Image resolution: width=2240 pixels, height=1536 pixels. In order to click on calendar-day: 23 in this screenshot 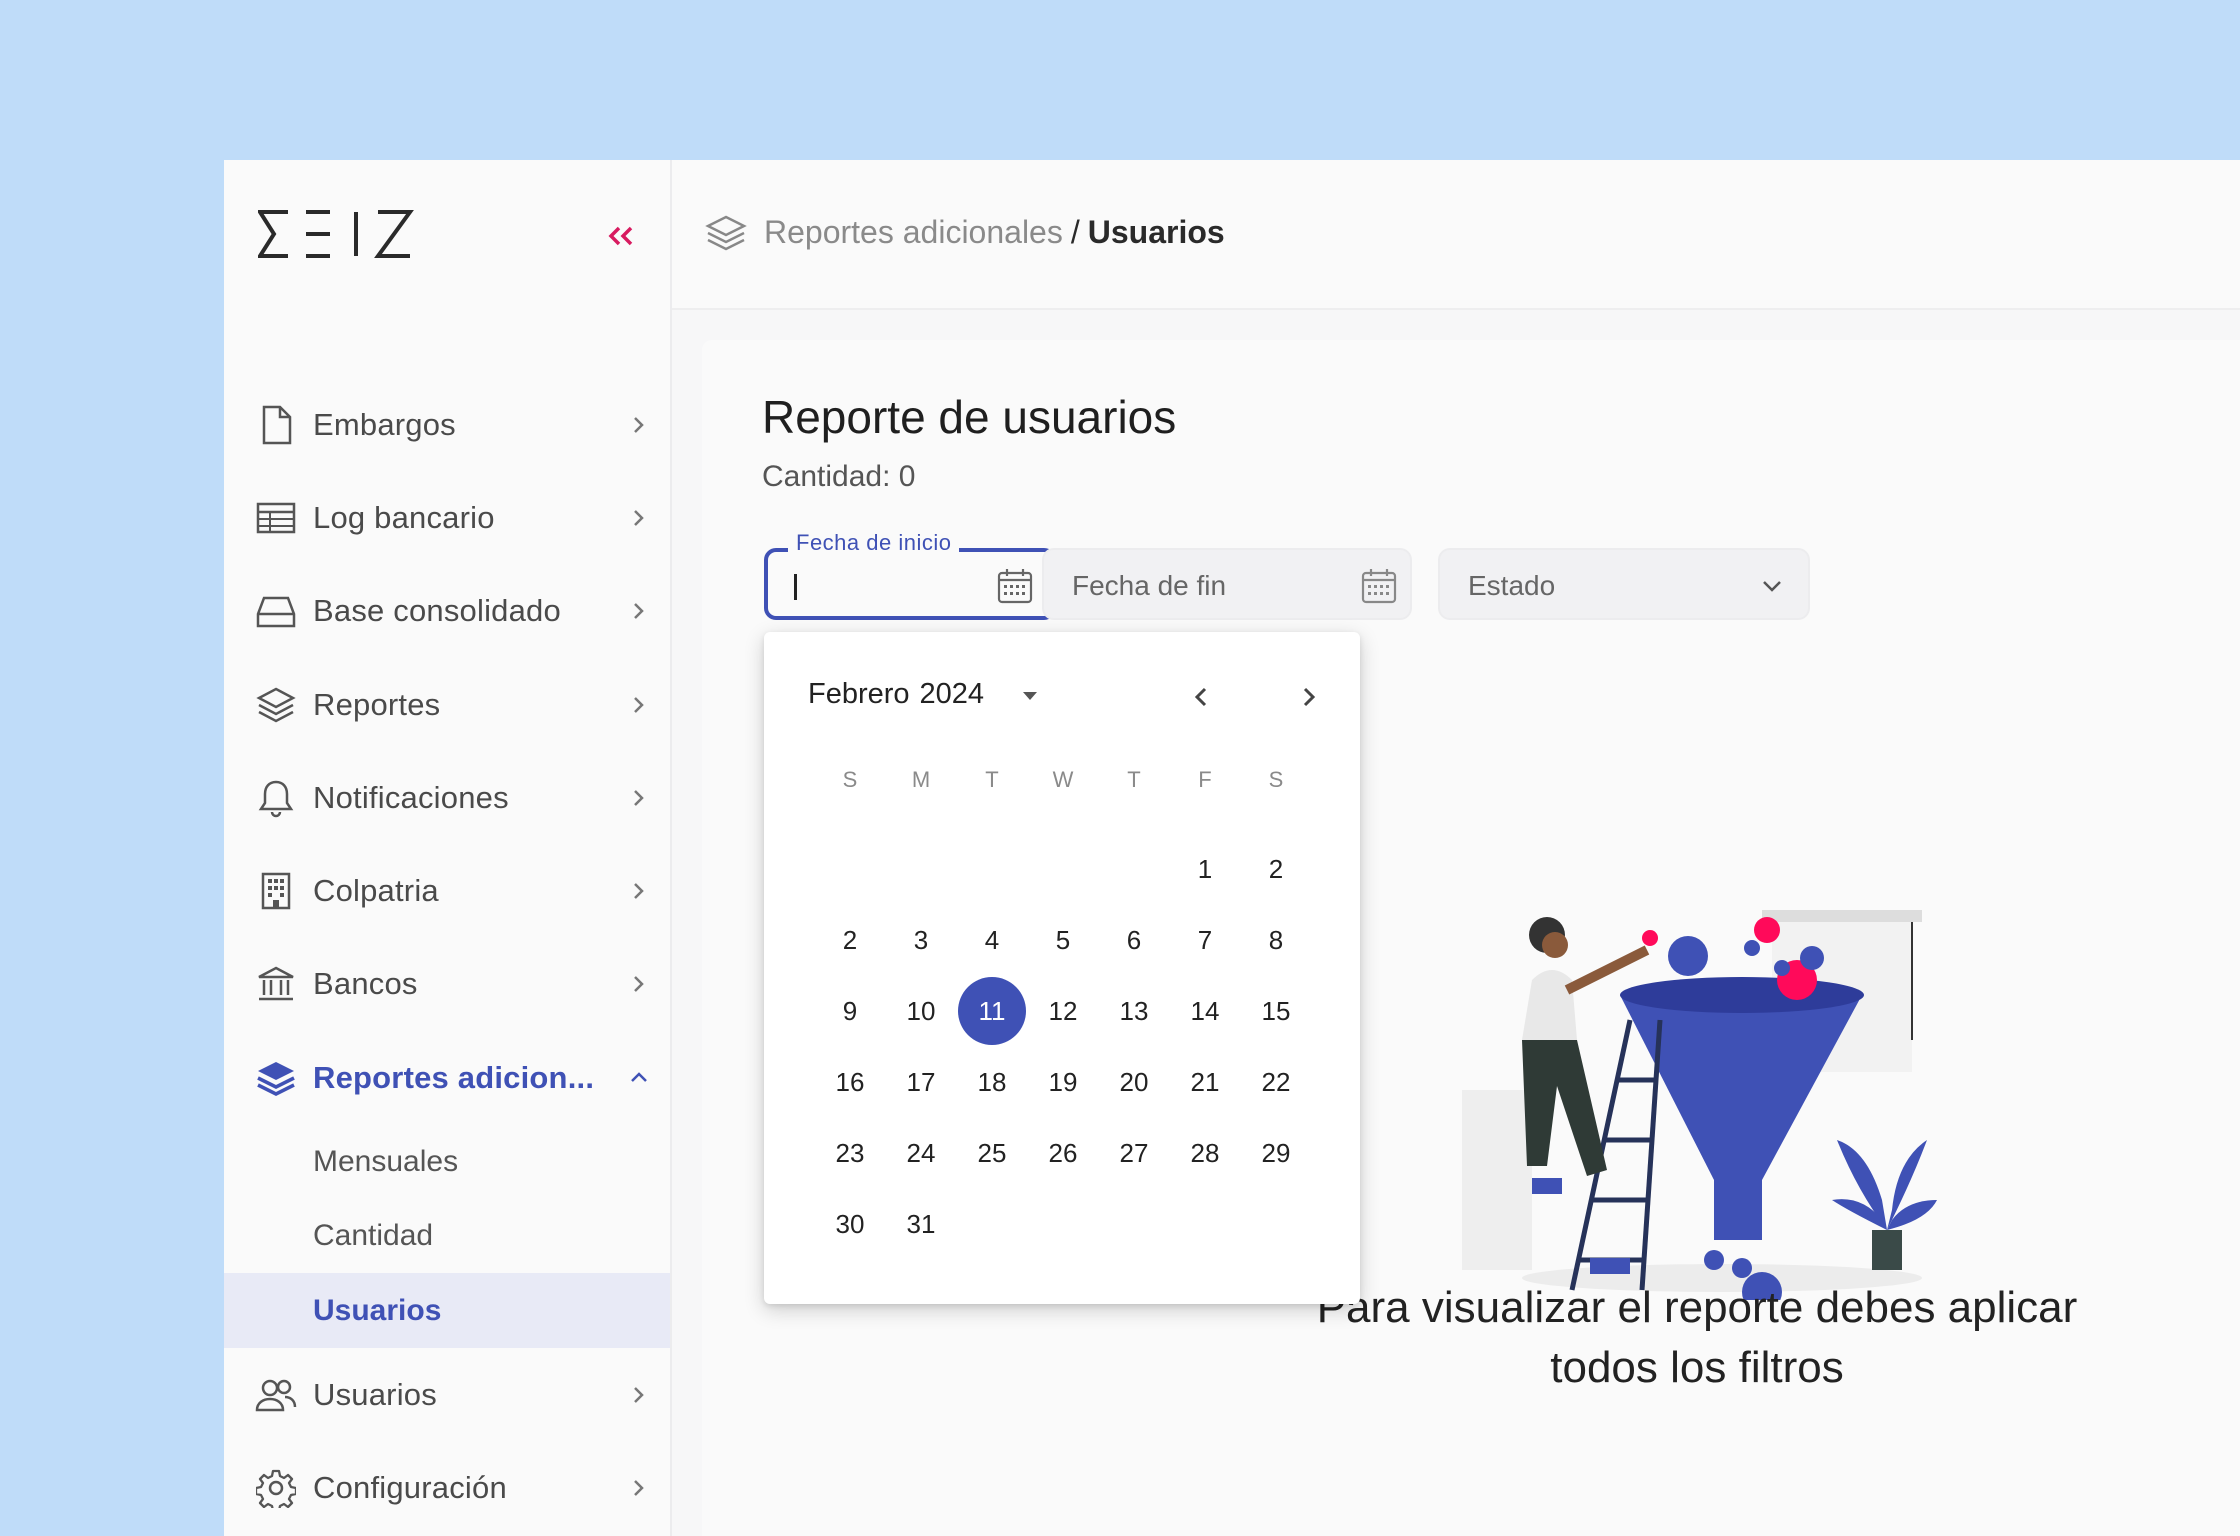, I will do `click(850, 1153)`.